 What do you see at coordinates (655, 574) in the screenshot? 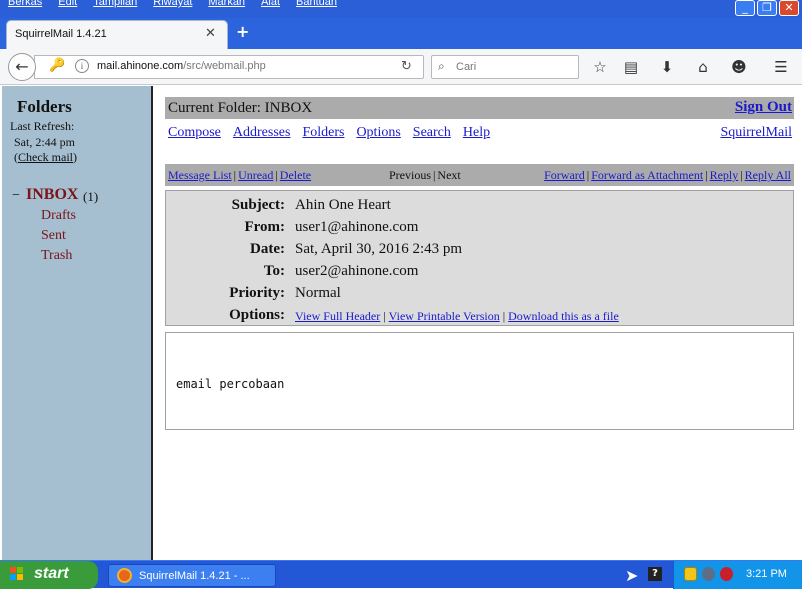
I see `help-icon: ?` at bounding box center [655, 574].